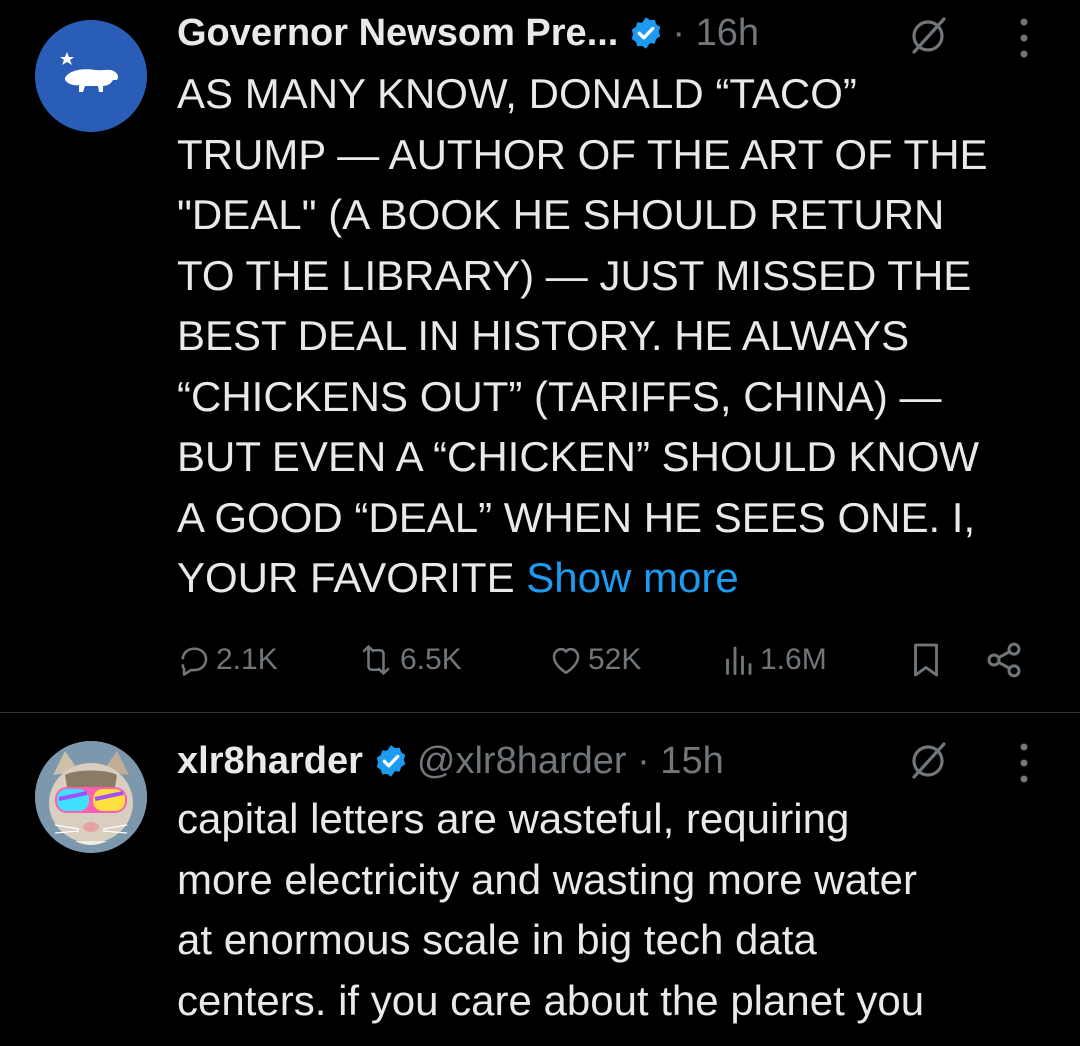 The image size is (1080, 1046). I want to click on text-line: at enormous scale in big tech data, so click(497, 939).